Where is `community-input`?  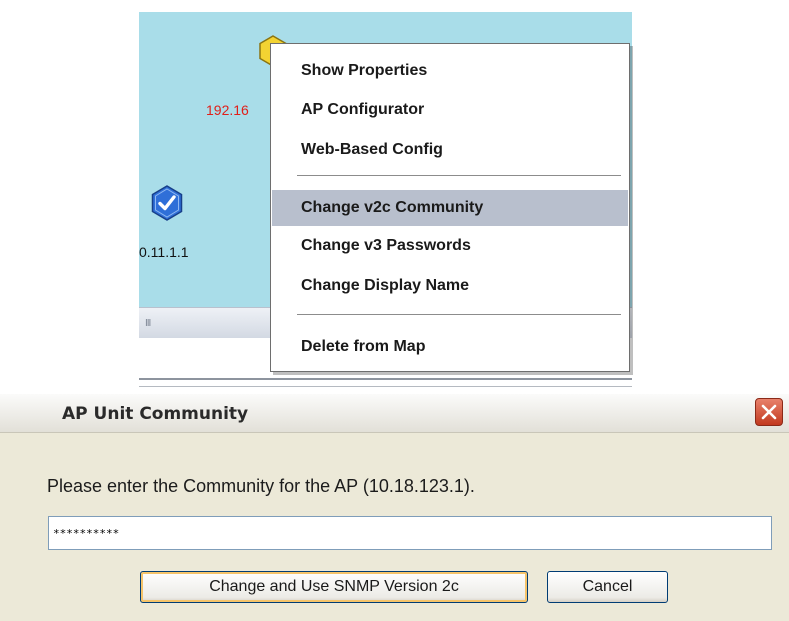 community-input is located at coordinates (410, 533).